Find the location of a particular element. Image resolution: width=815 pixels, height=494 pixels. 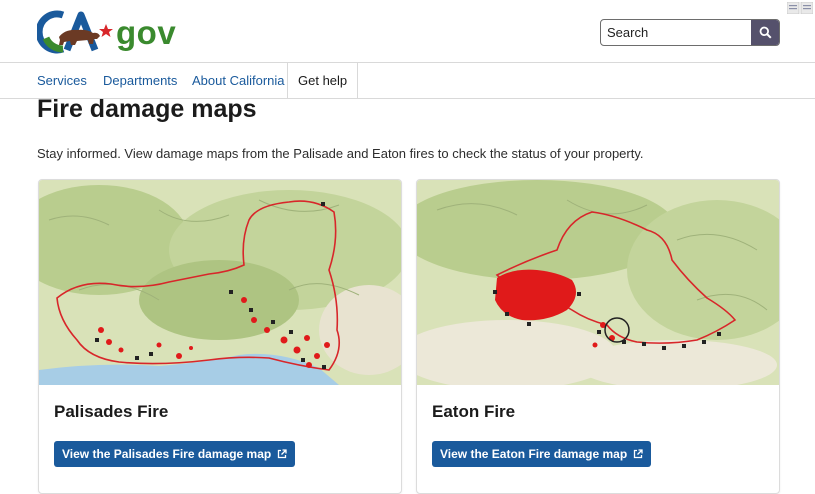

search-box is located at coordinates (690, 32).